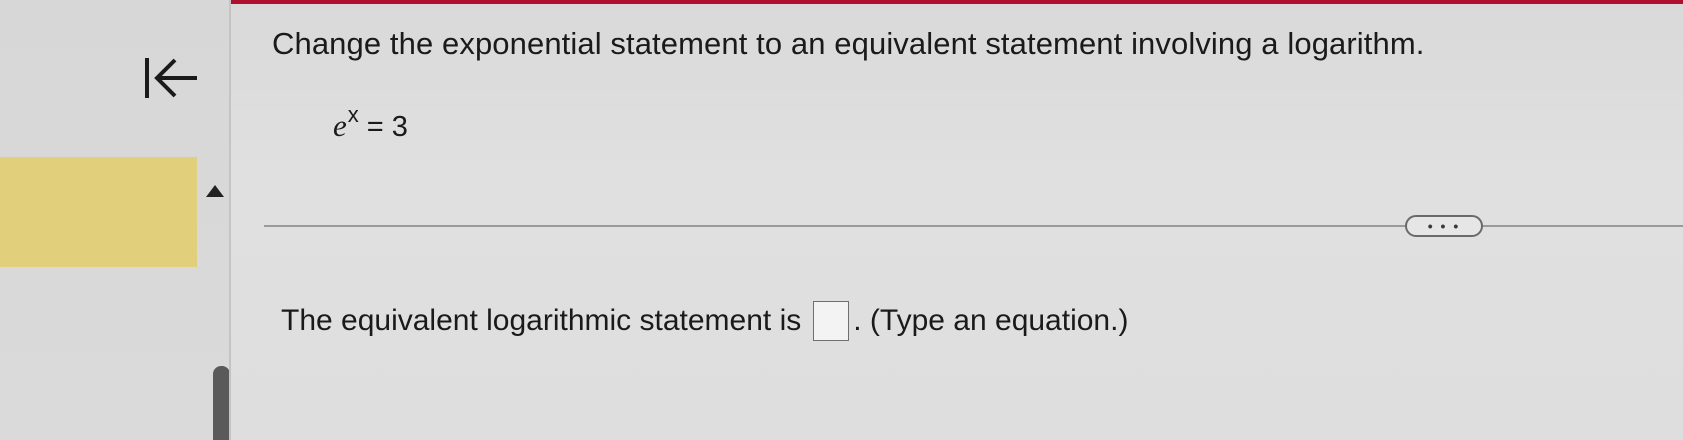 This screenshot has width=1683, height=440. What do you see at coordinates (98, 212) in the screenshot?
I see `highlight-block` at bounding box center [98, 212].